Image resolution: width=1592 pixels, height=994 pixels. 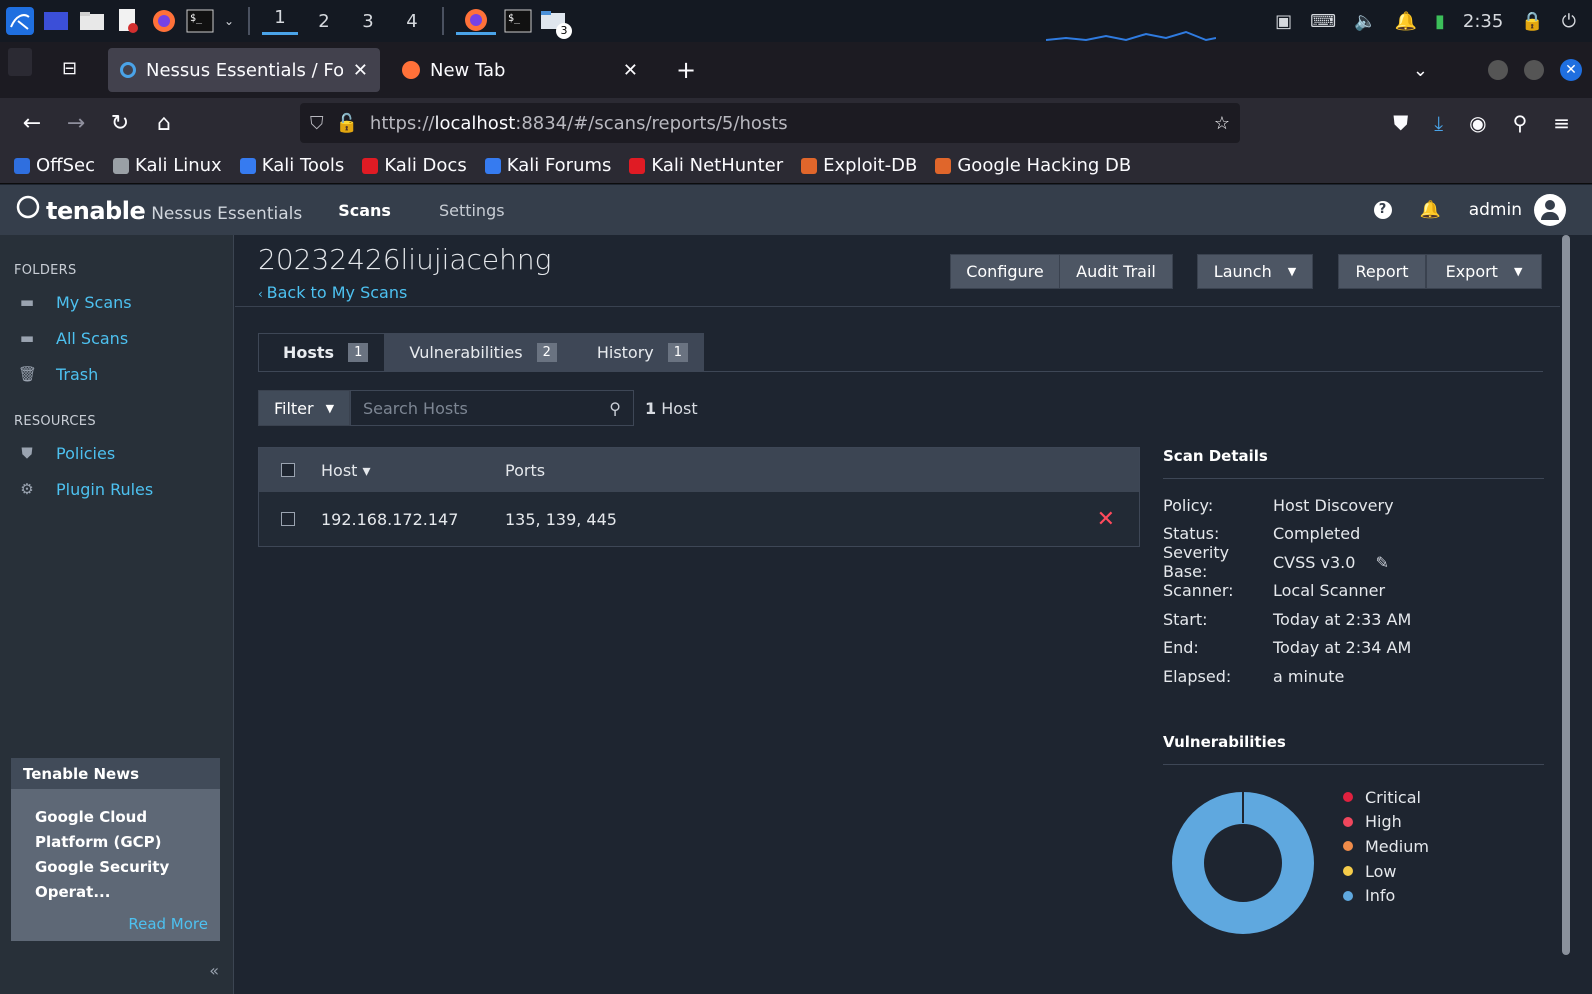 I want to click on power-icon: ⏻, so click(x=1569, y=21).